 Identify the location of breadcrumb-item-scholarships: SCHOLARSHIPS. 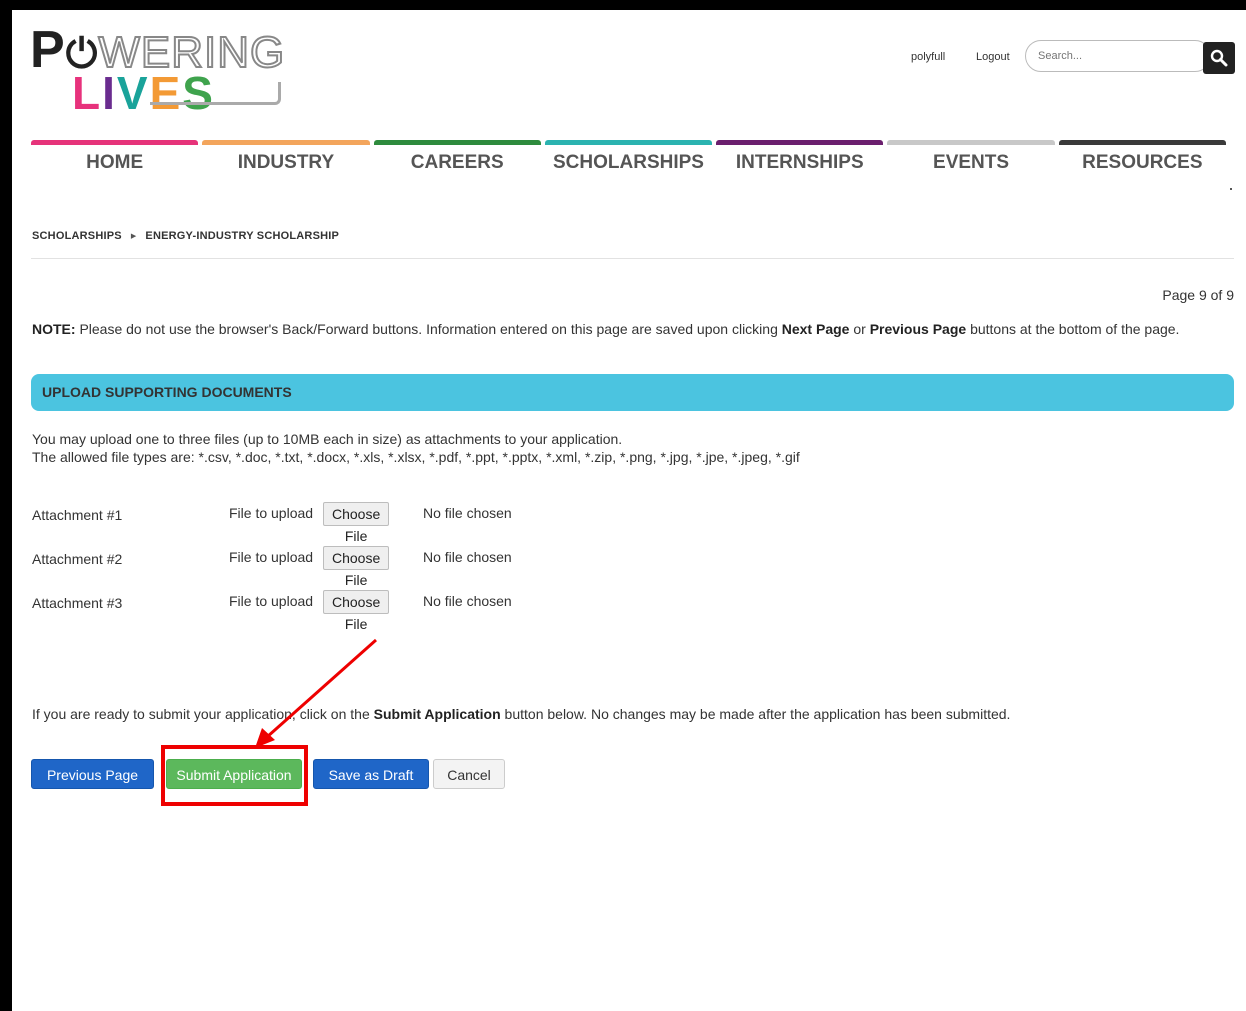
(77, 236).